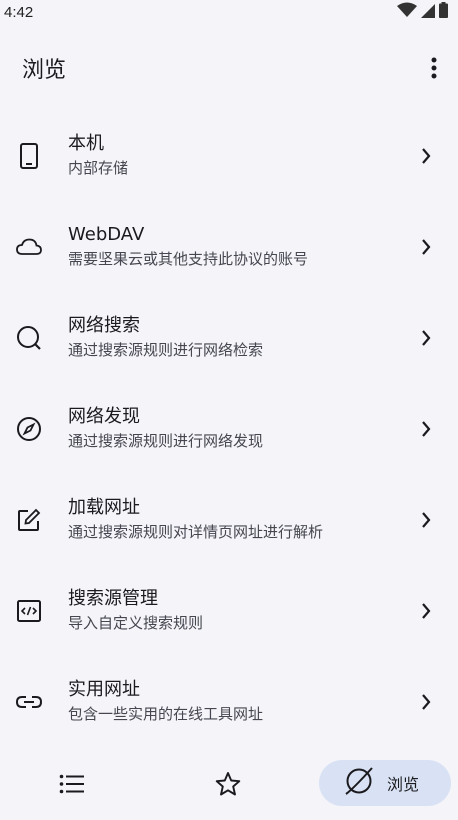 This screenshot has height=820, width=458. I want to click on bottom-nav: 浏览, so click(229, 786).